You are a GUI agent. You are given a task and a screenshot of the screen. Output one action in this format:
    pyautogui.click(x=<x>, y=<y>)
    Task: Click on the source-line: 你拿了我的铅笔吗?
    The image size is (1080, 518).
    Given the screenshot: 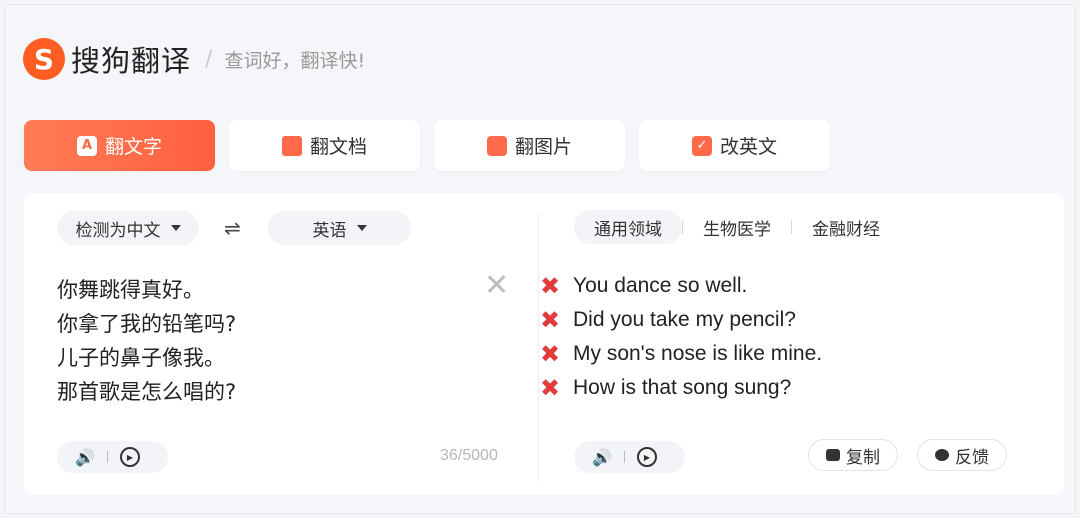 What is the action you would take?
    pyautogui.click(x=147, y=324)
    